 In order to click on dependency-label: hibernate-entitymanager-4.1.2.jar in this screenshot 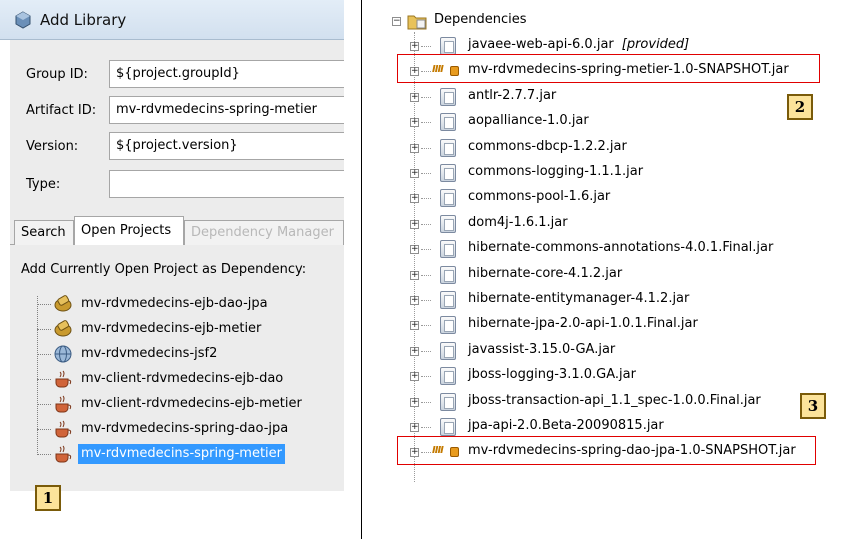, I will do `click(578, 298)`.